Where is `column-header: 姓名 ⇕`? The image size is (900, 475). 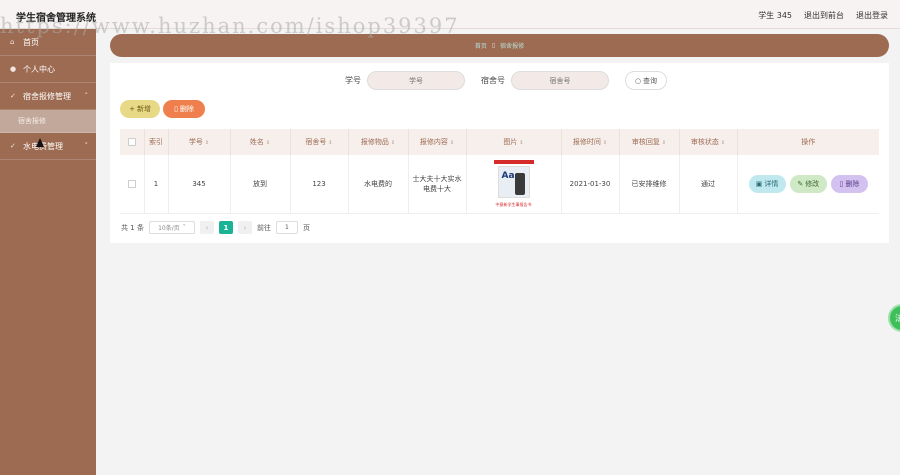 column-header: 姓名 ⇕ is located at coordinates (260, 142).